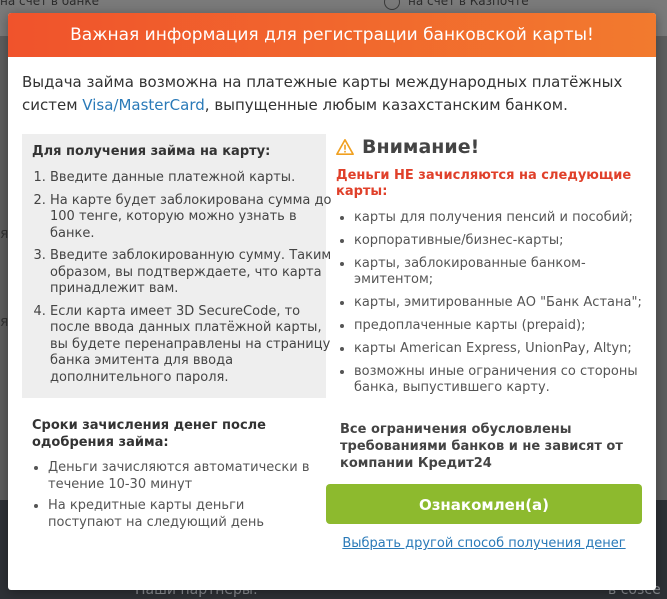  I want to click on warning-heading: Внимание!, so click(491, 147).